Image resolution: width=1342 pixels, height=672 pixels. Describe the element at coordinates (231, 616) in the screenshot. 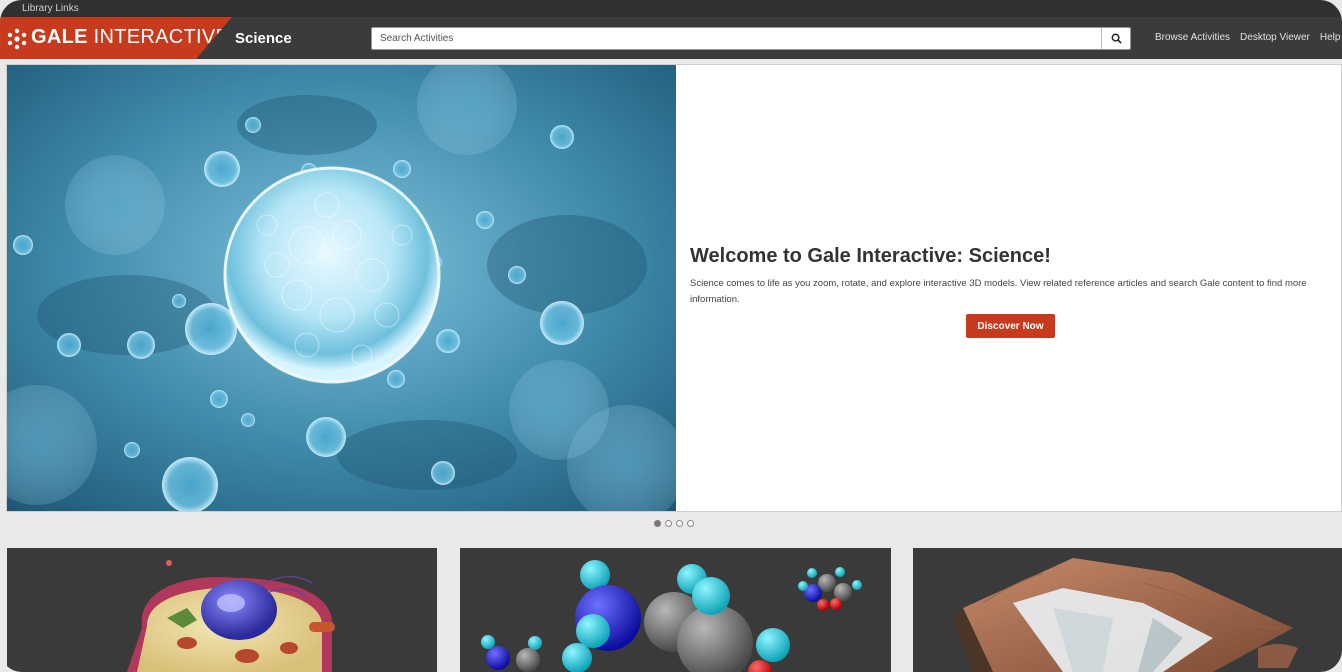

I see `animal-cell-model-image` at that location.